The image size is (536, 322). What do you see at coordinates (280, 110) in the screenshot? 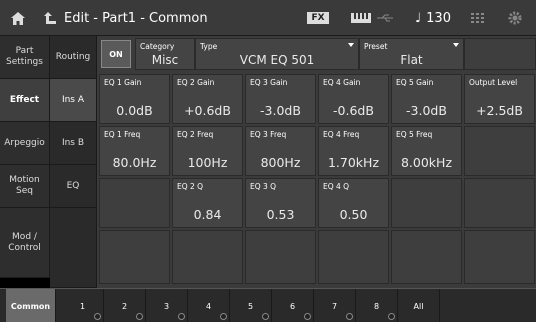
I see `eq3-gain-value: -3.0dB` at bounding box center [280, 110].